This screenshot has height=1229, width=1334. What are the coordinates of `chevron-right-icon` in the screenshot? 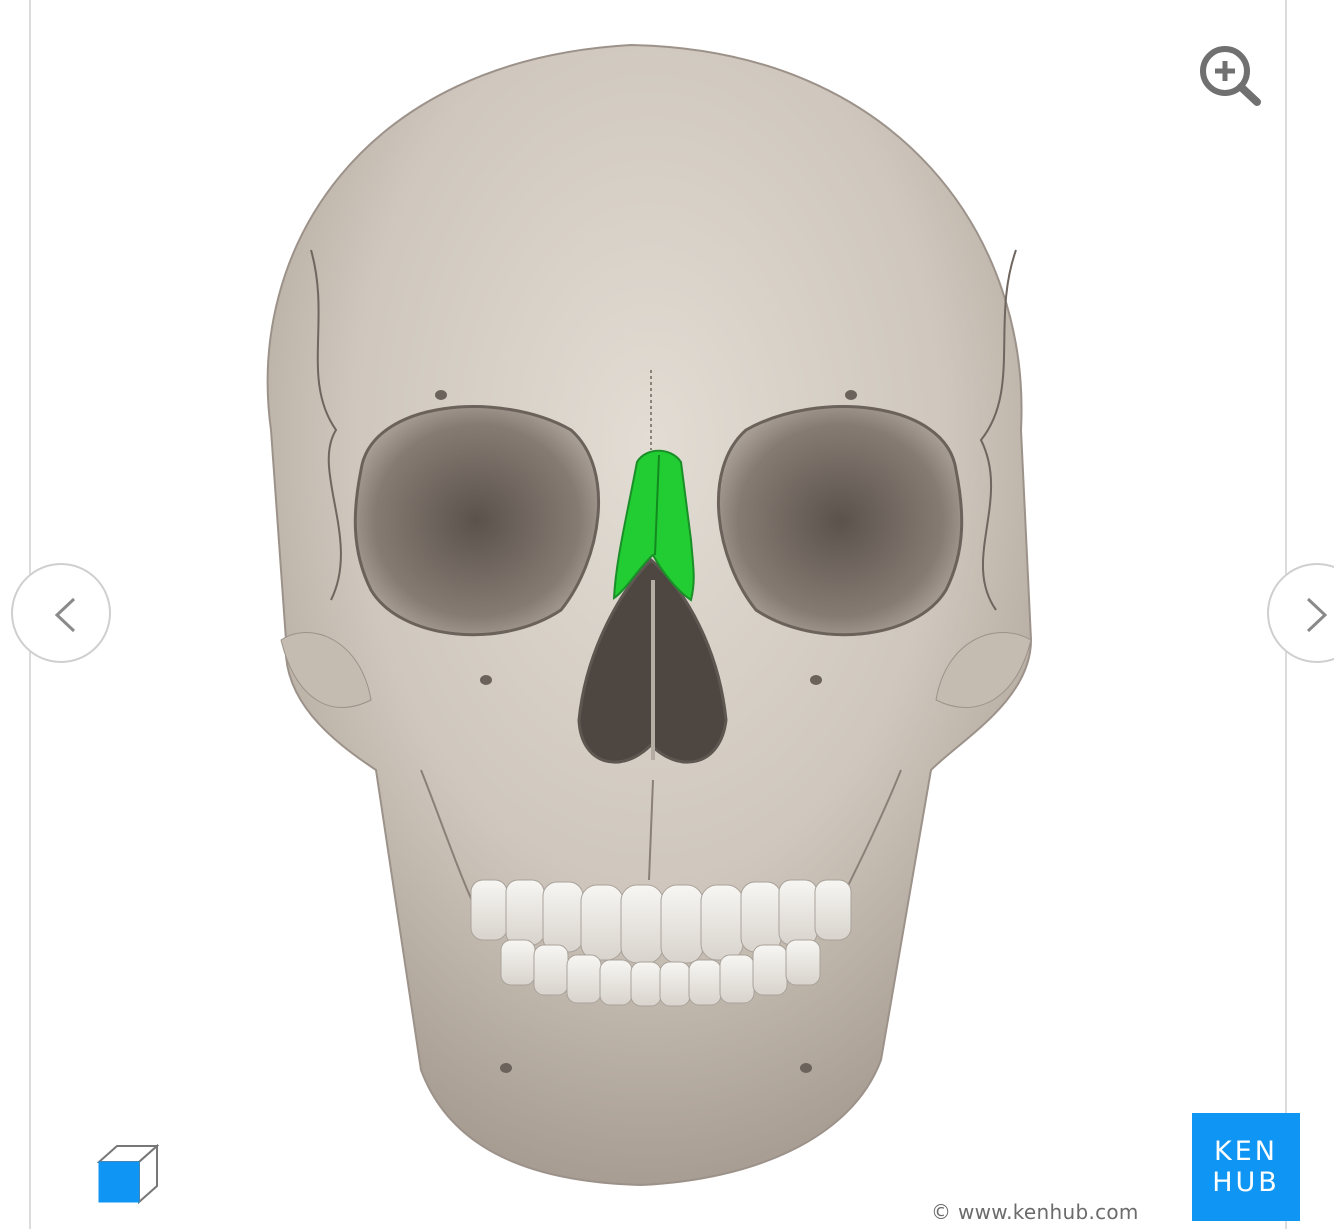 It's located at (1317, 615).